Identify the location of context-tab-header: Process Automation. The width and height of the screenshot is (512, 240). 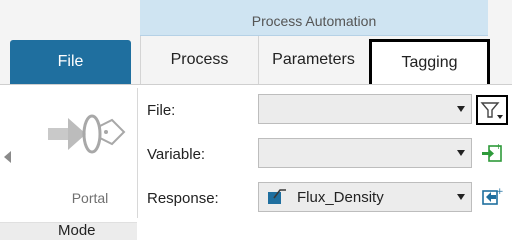
(314, 18).